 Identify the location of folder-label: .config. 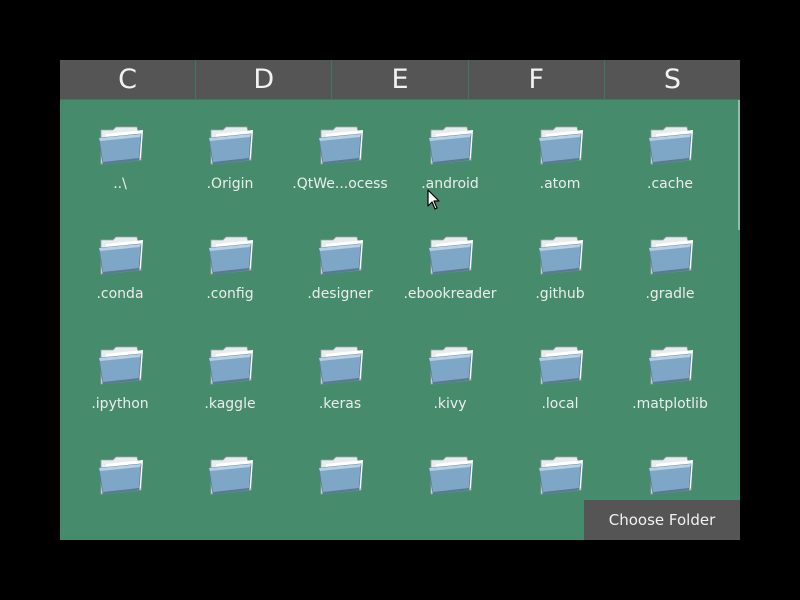
(230, 294).